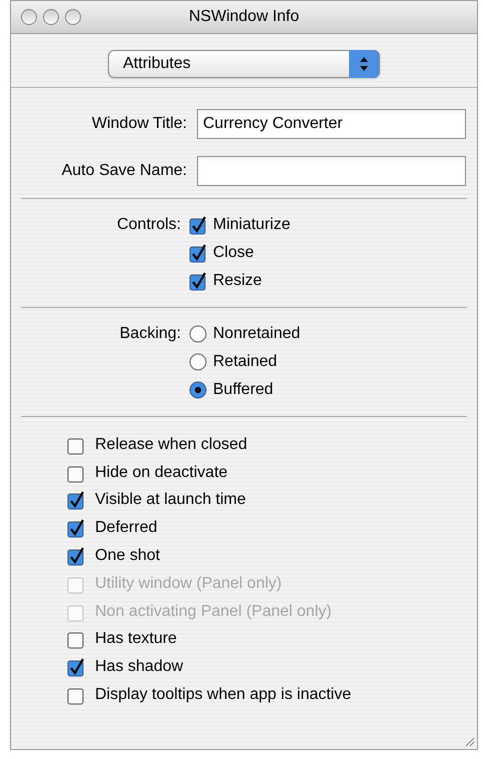  Describe the element at coordinates (171, 444) in the screenshot. I see `option-label: Release when closed` at that location.